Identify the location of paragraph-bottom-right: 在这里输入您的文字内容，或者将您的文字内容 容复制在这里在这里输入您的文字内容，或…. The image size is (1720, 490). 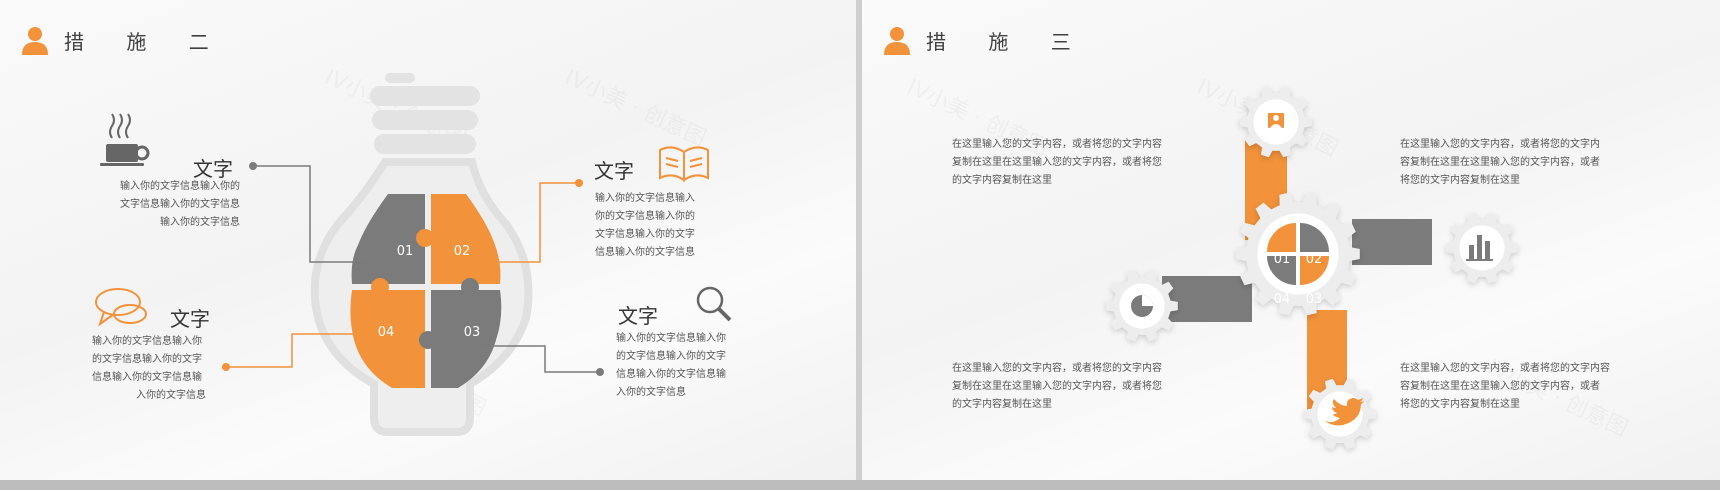
(1505, 386).